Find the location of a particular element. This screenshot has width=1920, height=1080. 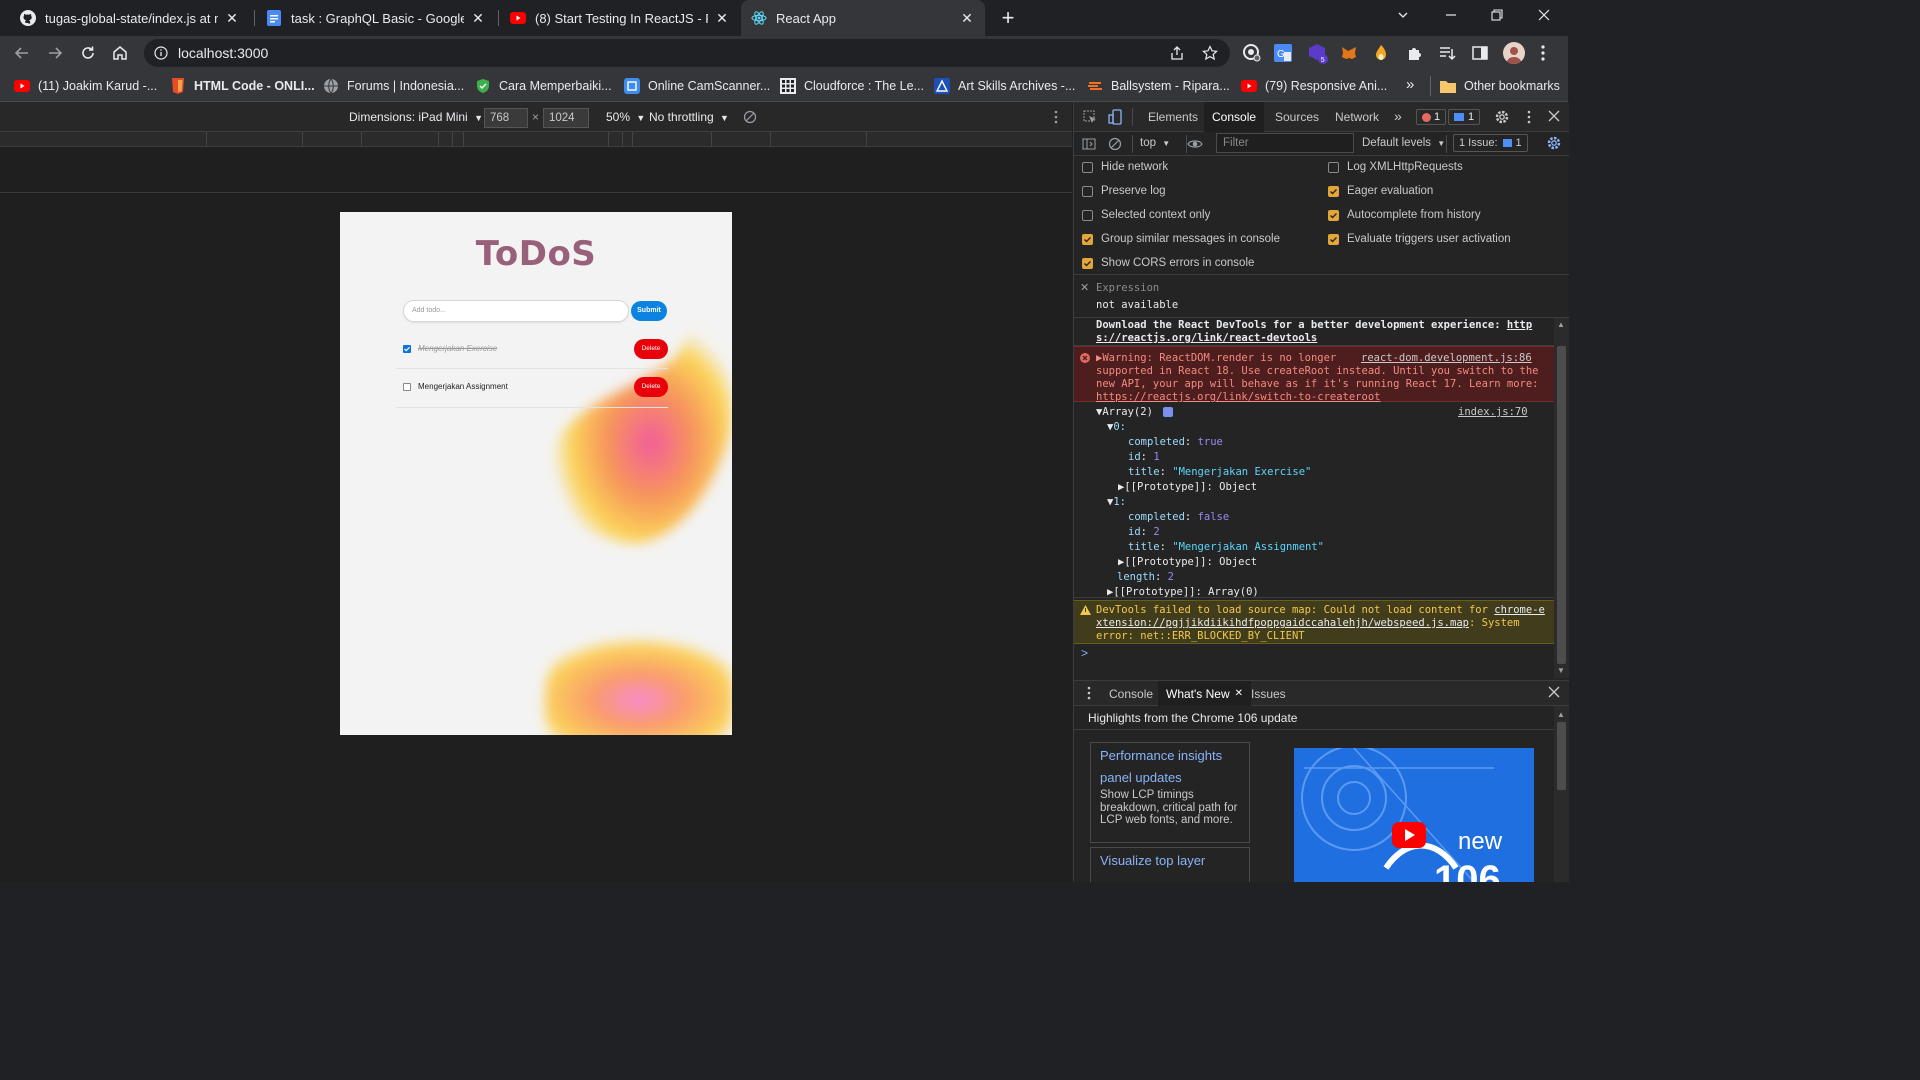

setting-evaluate-triggers: Evaluate triggers user activation is located at coordinates (1419, 239).